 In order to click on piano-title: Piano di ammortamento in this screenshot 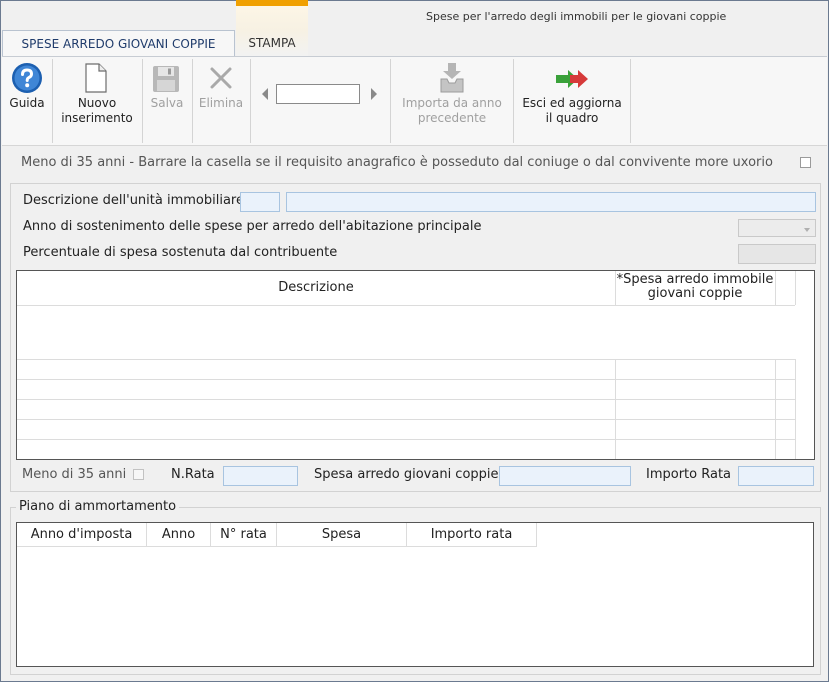, I will do `click(98, 506)`.